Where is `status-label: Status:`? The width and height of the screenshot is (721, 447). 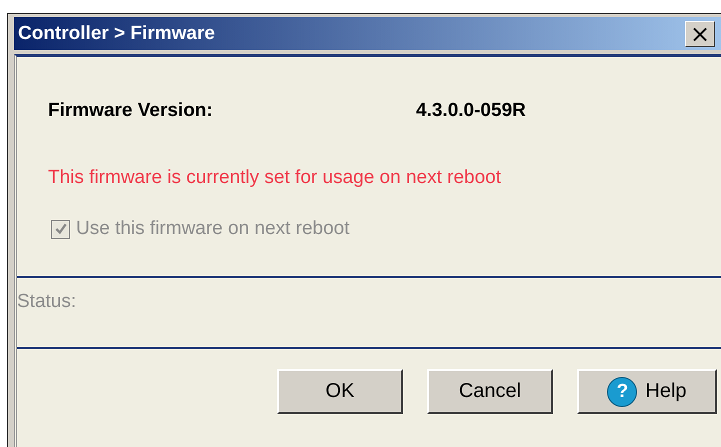 status-label: Status: is located at coordinates (46, 301).